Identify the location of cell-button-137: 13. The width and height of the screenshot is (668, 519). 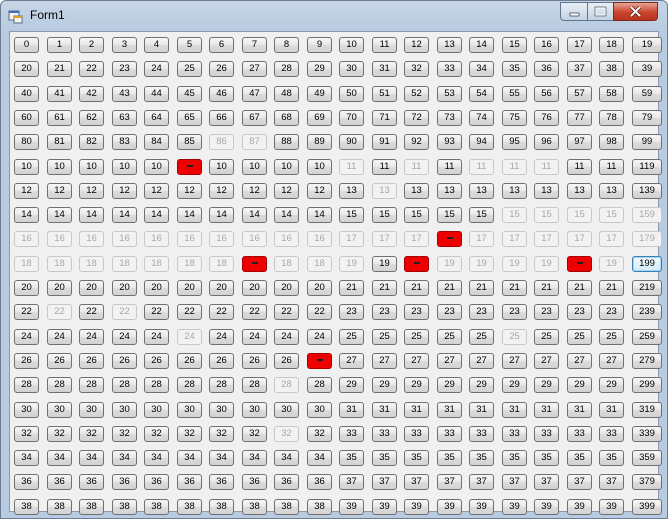
(579, 191).